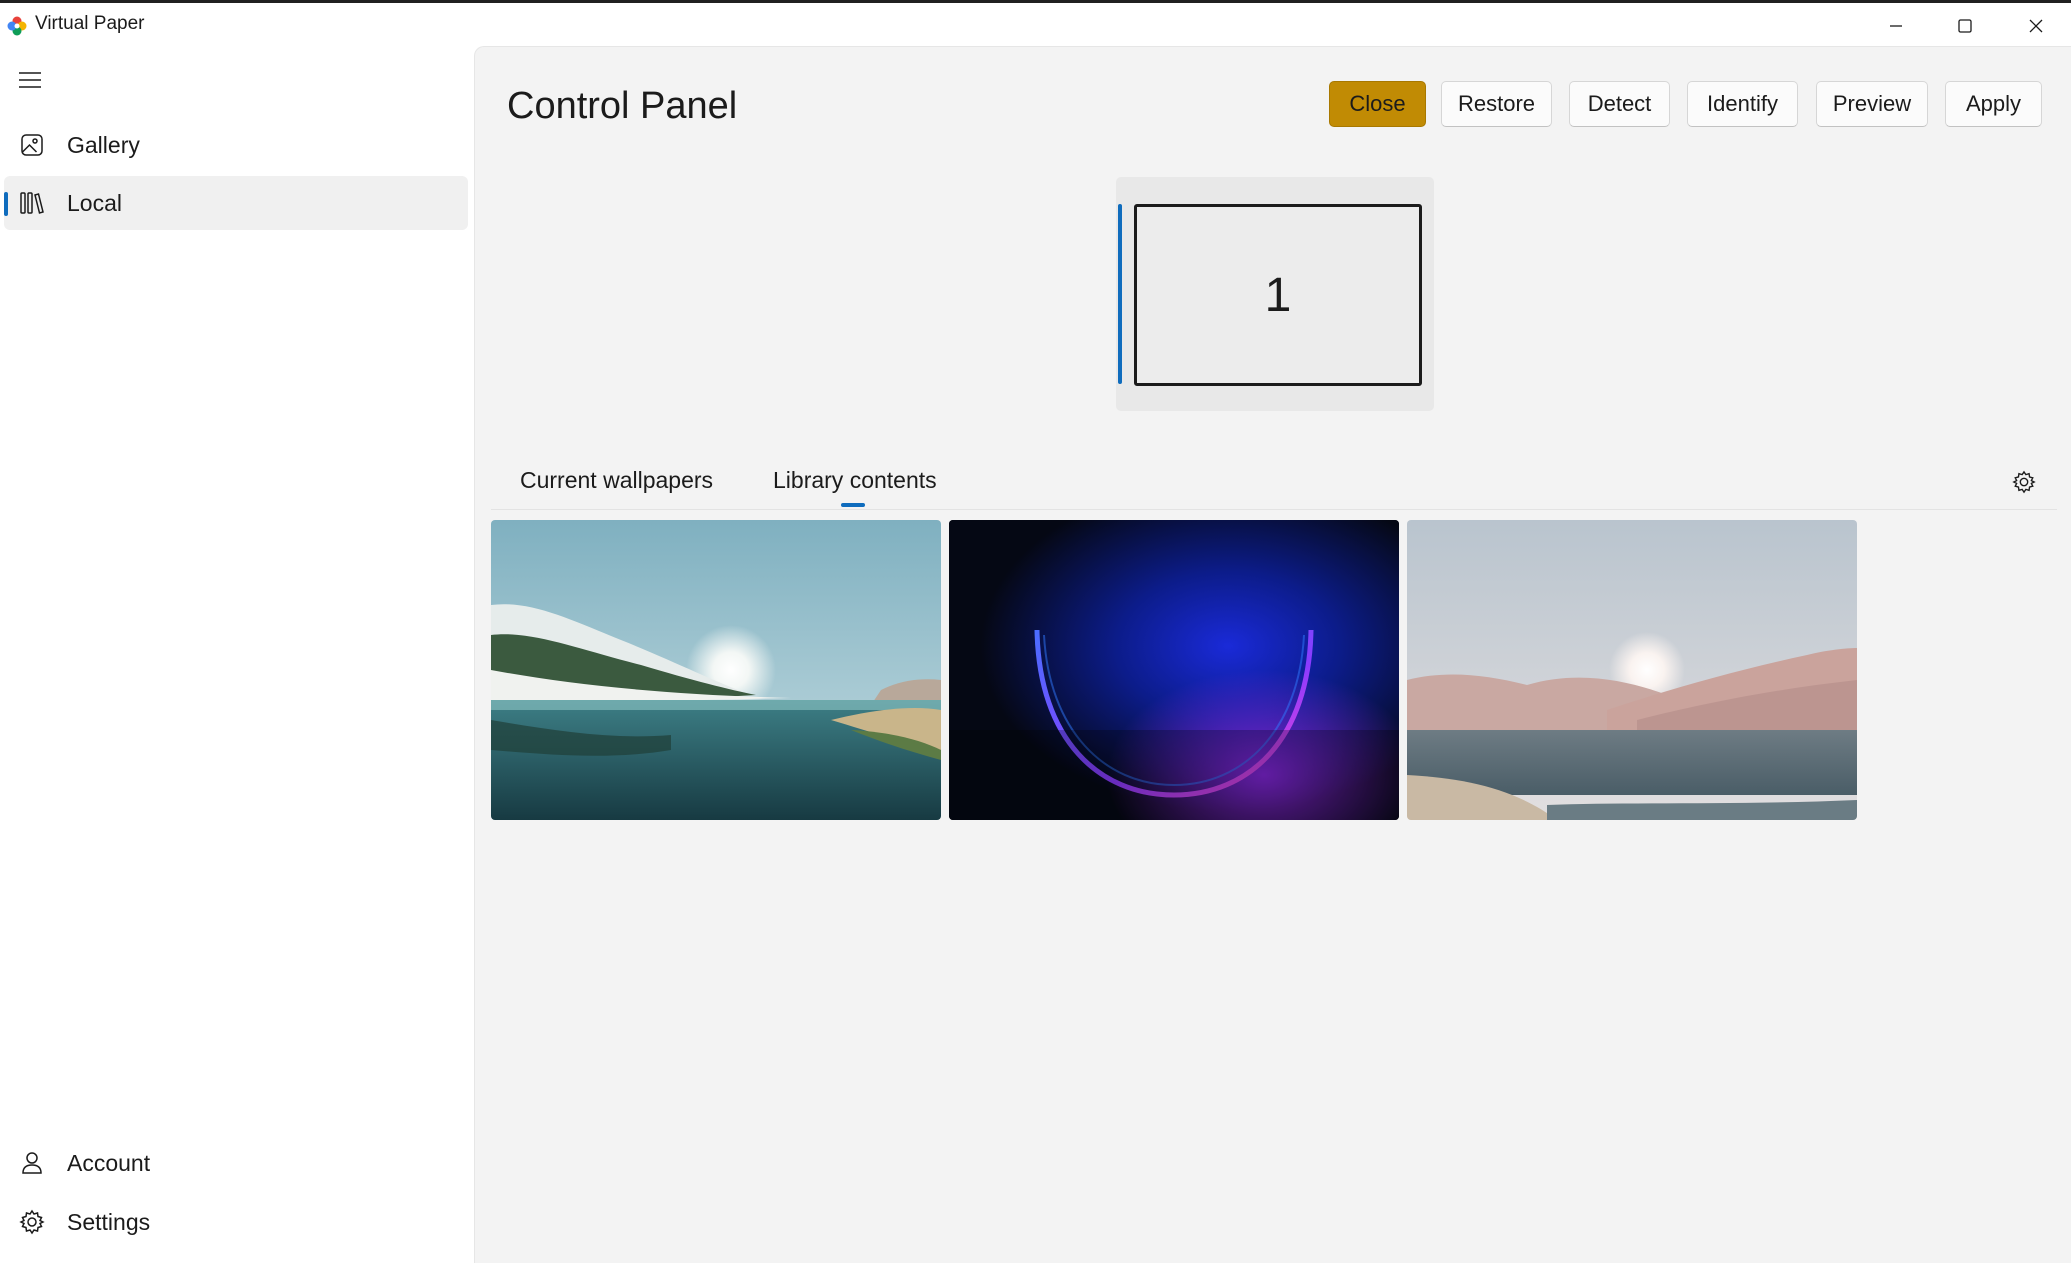  What do you see at coordinates (236, 1163) in the screenshot?
I see `nav-item-account: Account` at bounding box center [236, 1163].